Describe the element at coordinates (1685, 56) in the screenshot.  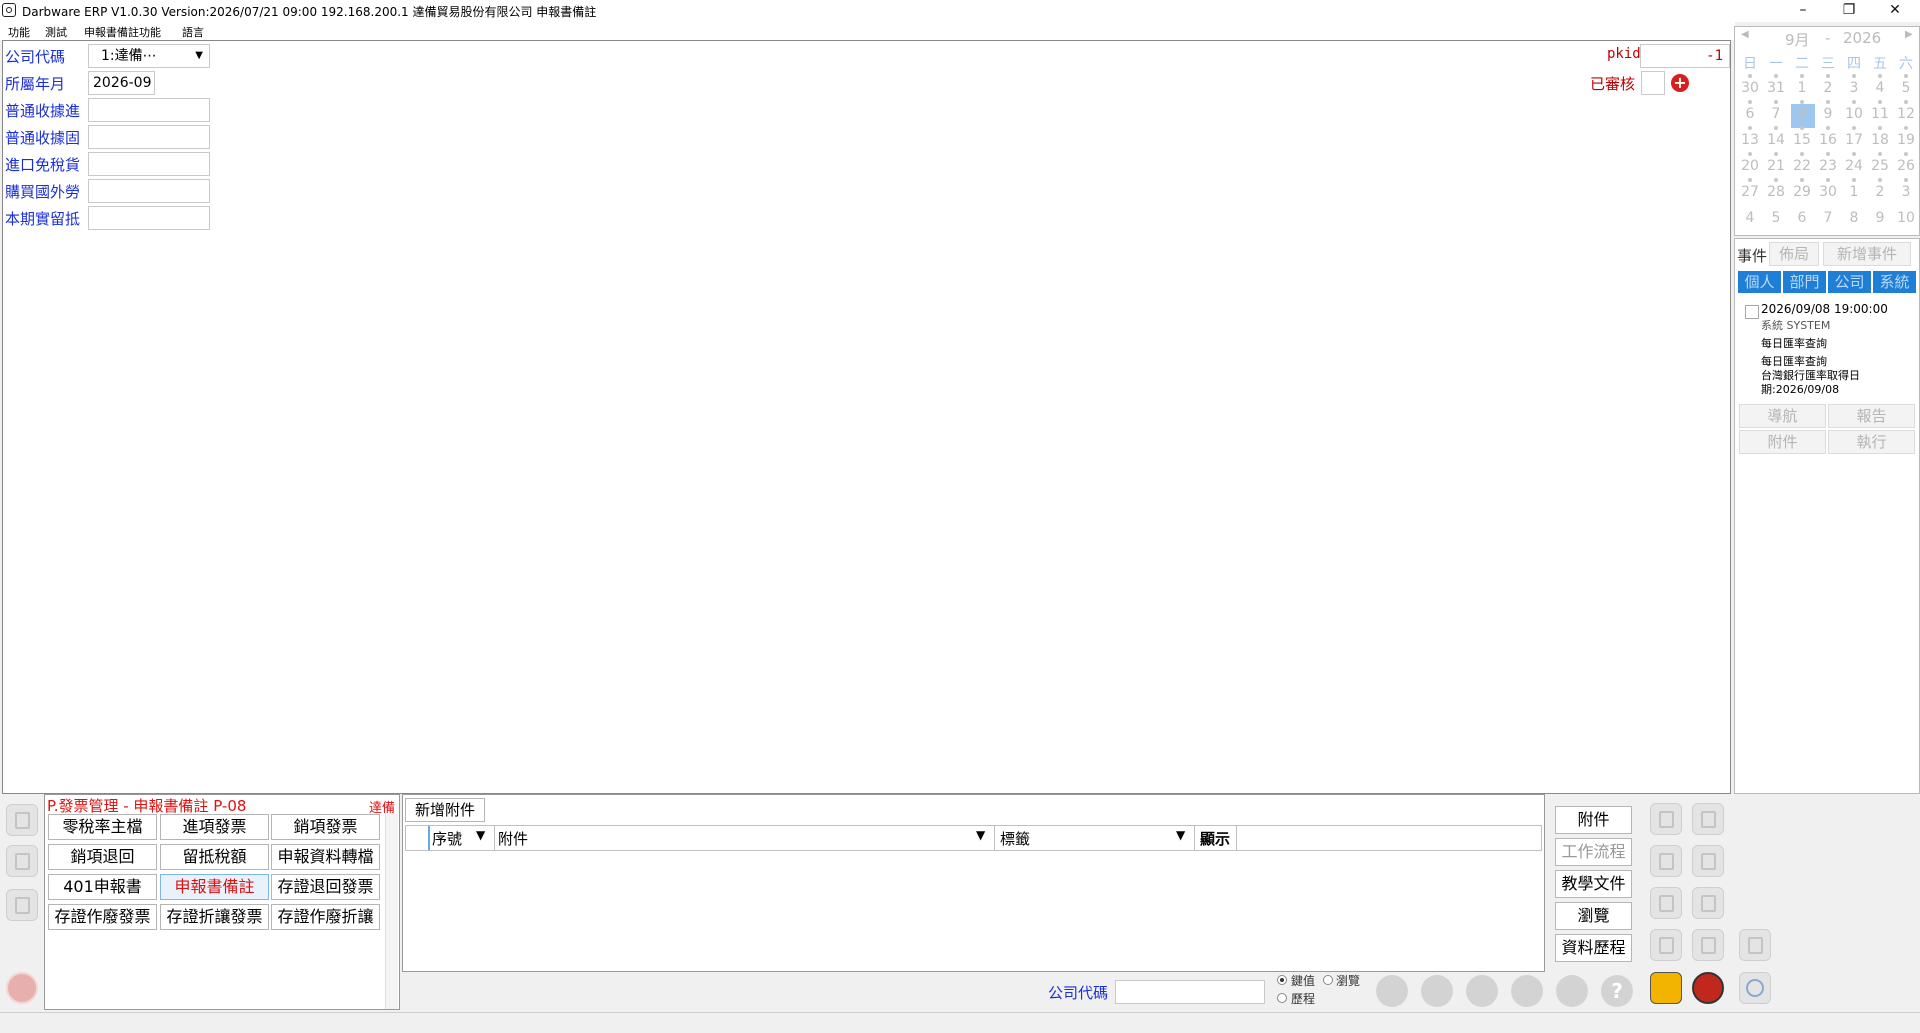
I see `pkid-input: -1` at that location.